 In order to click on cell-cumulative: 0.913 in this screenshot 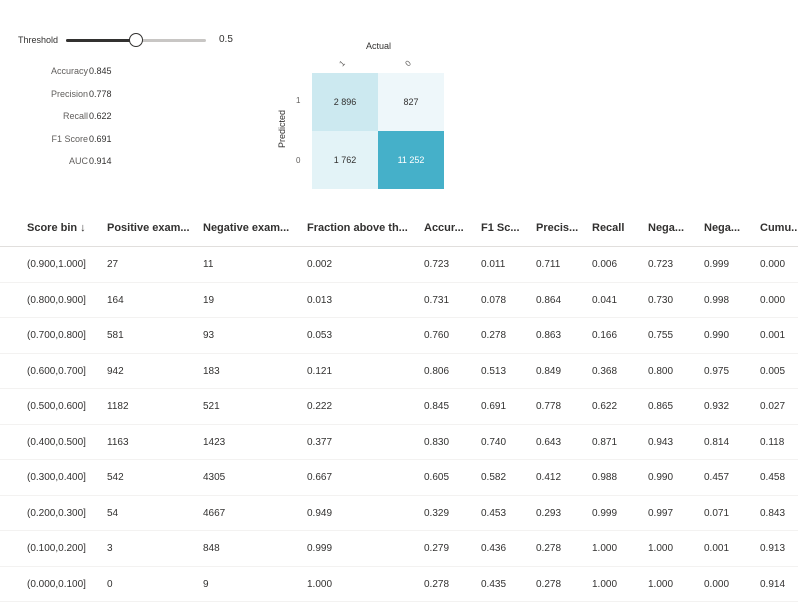, I will do `click(772, 548)`.